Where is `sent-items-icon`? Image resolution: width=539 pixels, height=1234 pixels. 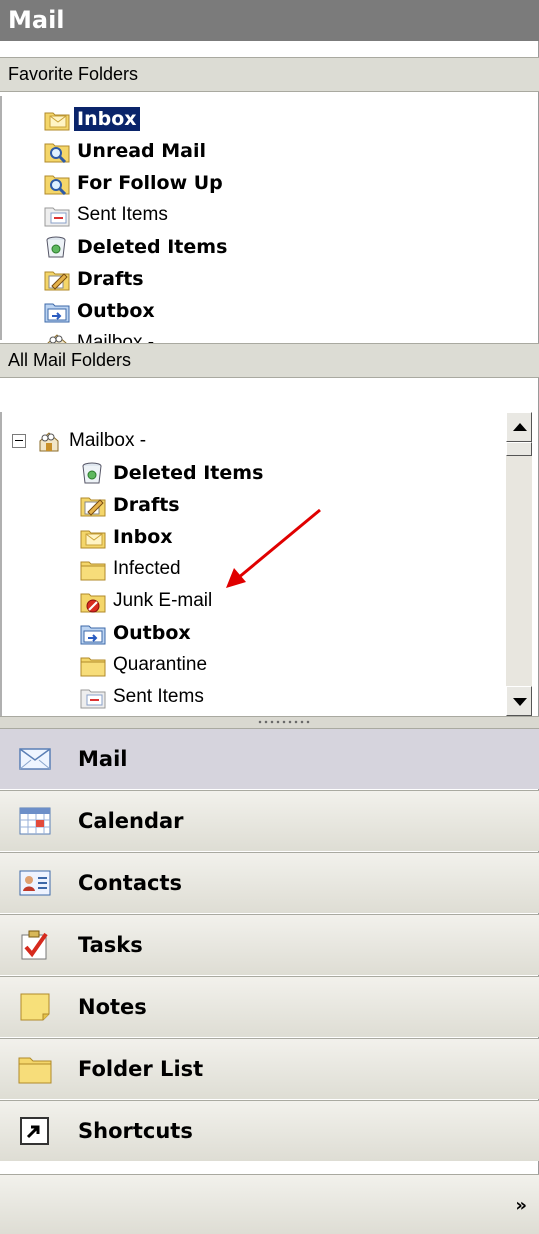 sent-items-icon is located at coordinates (57, 215).